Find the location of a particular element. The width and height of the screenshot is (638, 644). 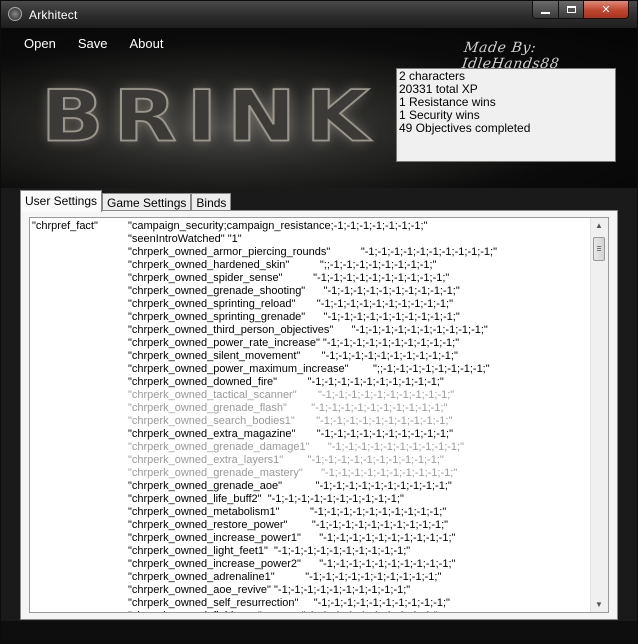

menu-about: About is located at coordinates (146, 43).